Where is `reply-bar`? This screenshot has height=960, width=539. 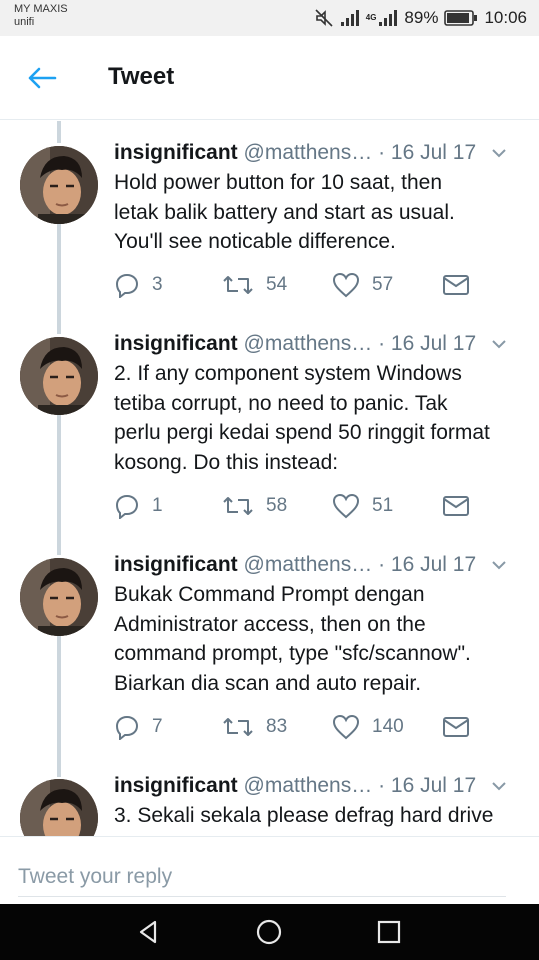 reply-bar is located at coordinates (269, 870).